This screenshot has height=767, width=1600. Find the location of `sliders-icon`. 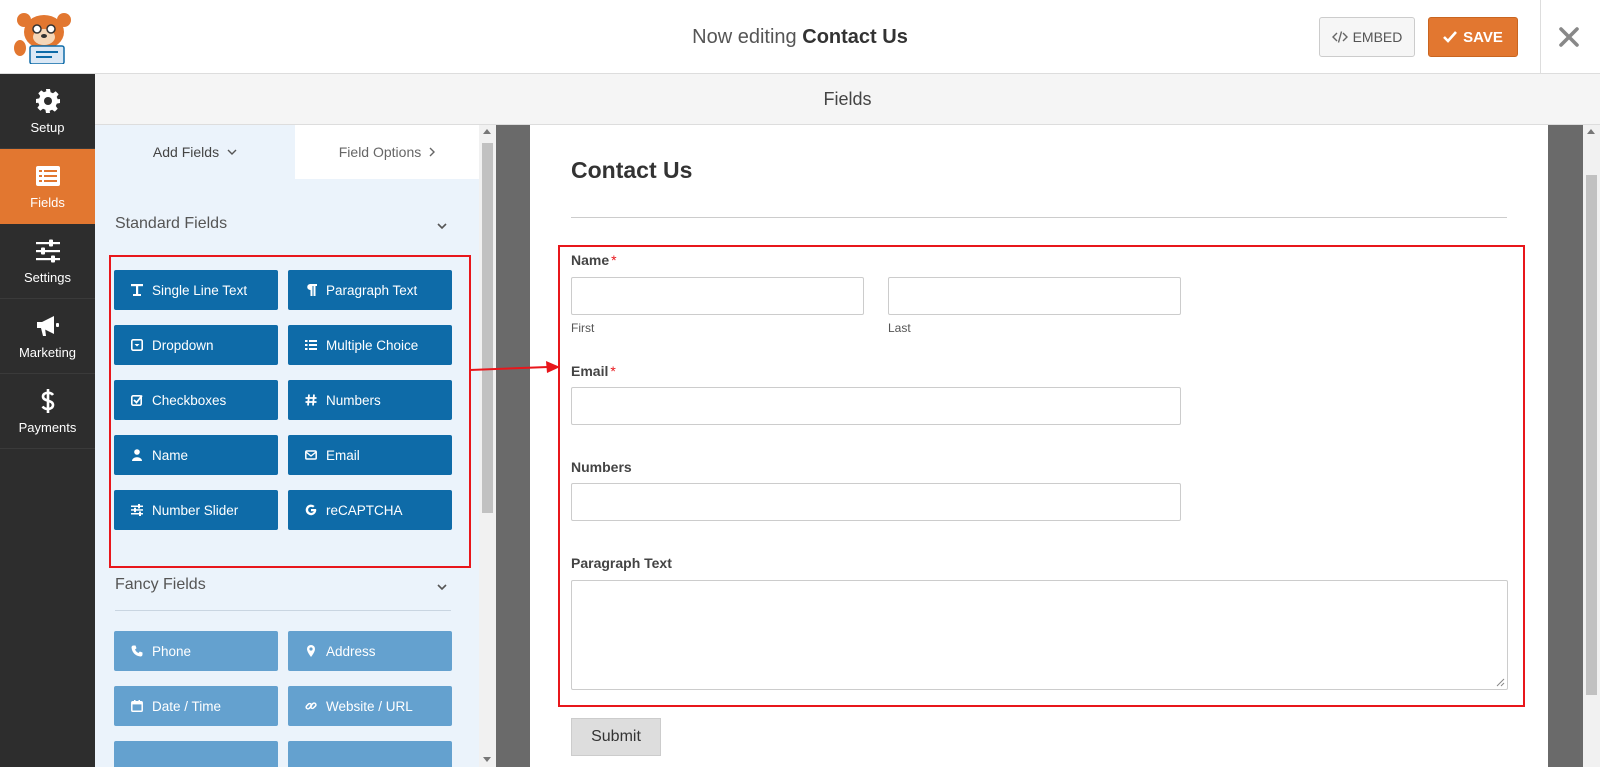

sliders-icon is located at coordinates (47, 250).